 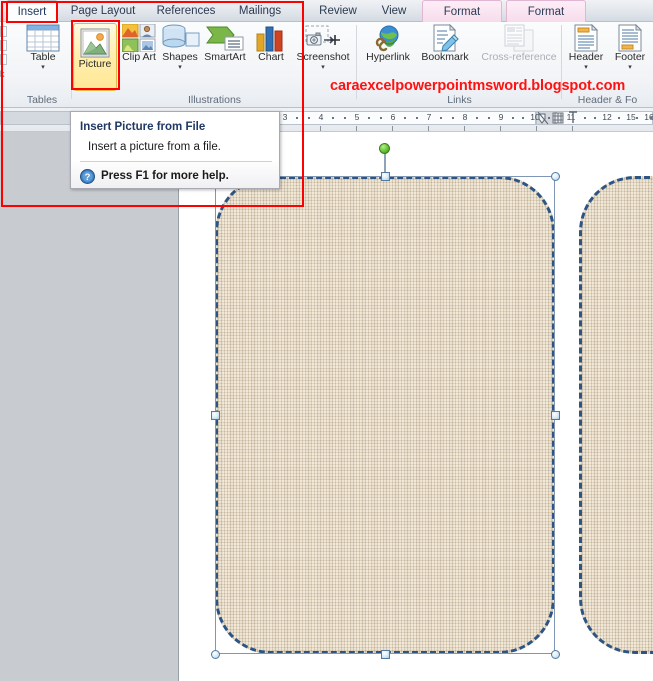 I want to click on handle-bottom-center, so click(x=385, y=654).